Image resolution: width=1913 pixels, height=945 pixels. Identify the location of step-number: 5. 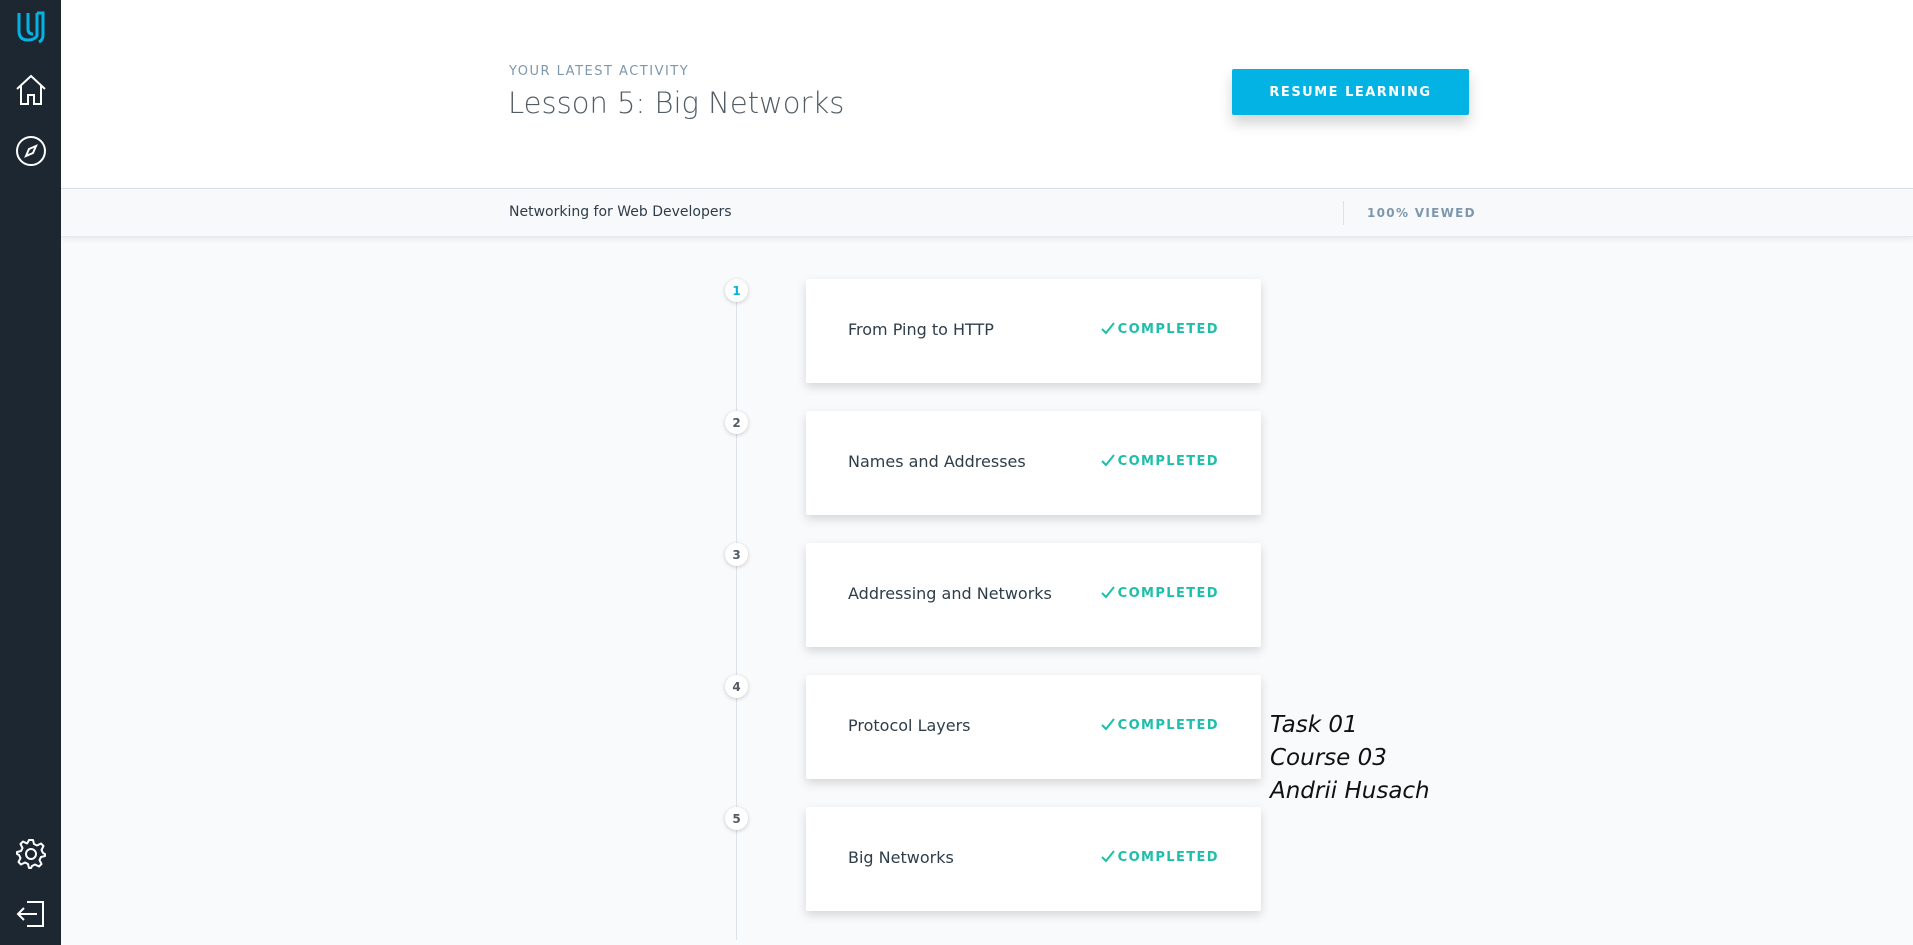
(736, 818).